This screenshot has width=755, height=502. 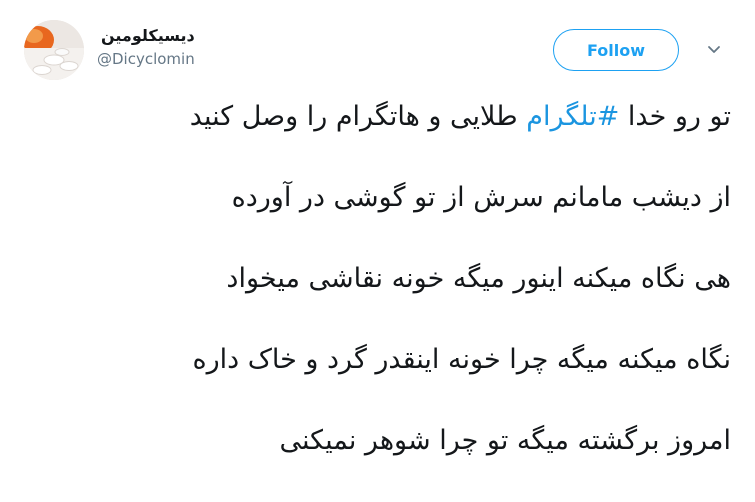 I want to click on tweet-line-5: امروز برگشته میگه تو چرا شوهر نمیکنی, so click(x=505, y=440).